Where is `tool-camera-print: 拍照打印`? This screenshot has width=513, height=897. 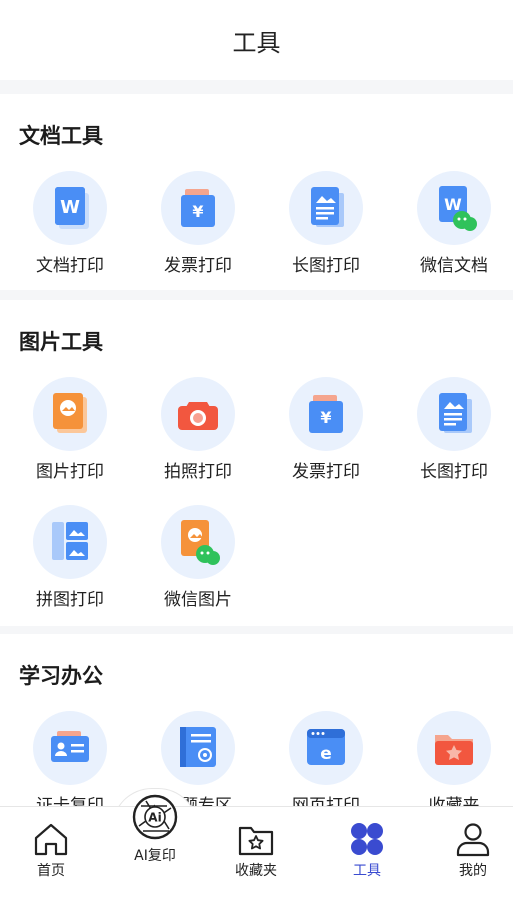 tool-camera-print: 拍照打印 is located at coordinates (198, 432).